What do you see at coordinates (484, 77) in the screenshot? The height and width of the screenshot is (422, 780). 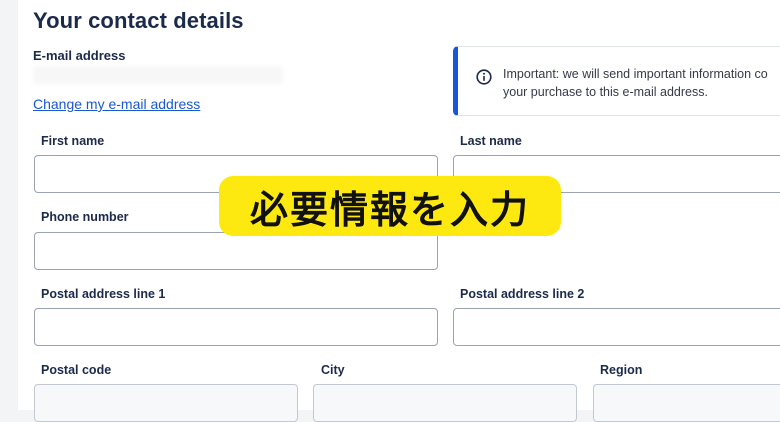 I see `info-icon` at bounding box center [484, 77].